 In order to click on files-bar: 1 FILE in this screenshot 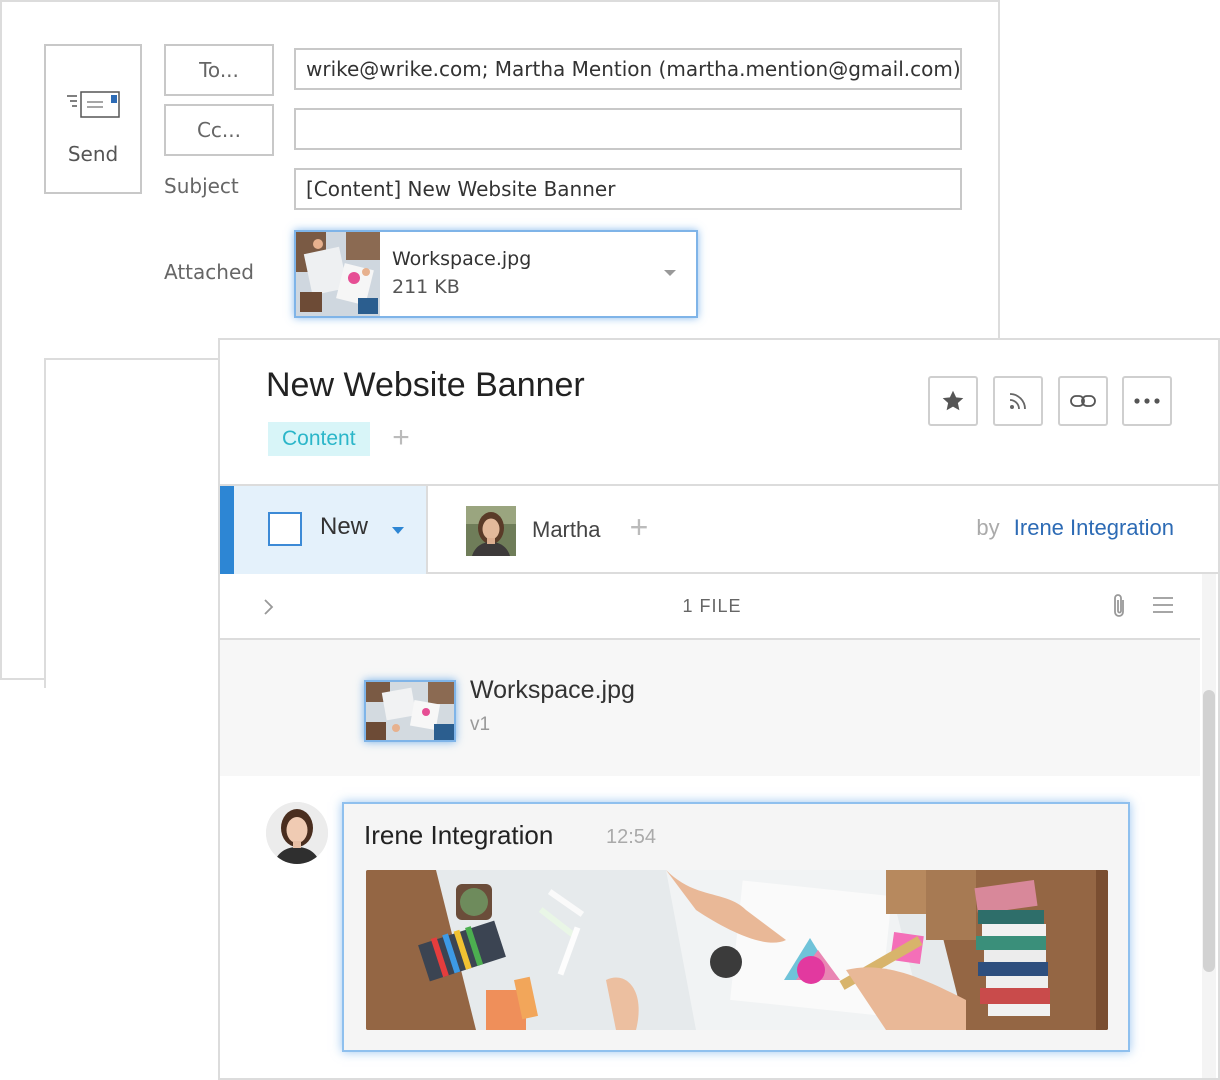, I will do `click(712, 607)`.